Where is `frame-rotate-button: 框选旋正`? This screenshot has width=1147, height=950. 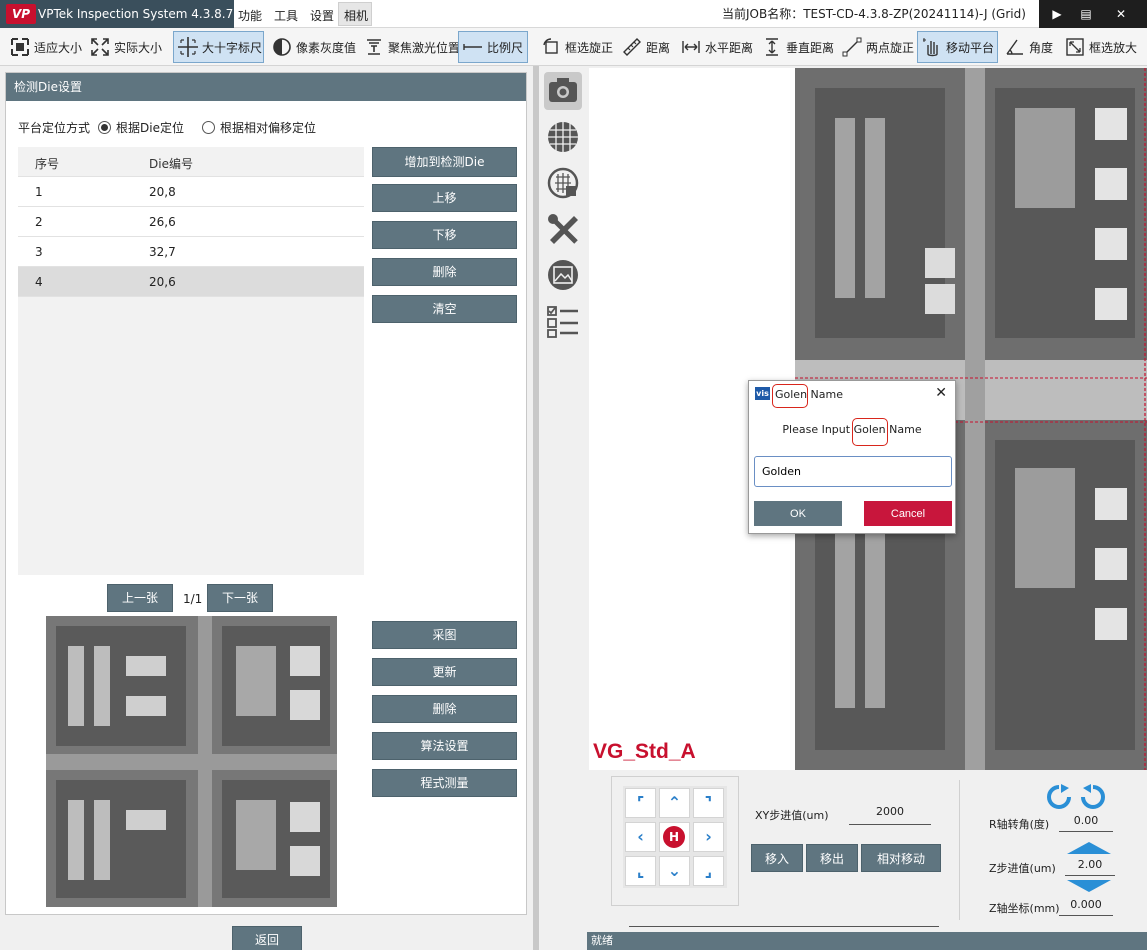 frame-rotate-button: 框选旋正 is located at coordinates (577, 47).